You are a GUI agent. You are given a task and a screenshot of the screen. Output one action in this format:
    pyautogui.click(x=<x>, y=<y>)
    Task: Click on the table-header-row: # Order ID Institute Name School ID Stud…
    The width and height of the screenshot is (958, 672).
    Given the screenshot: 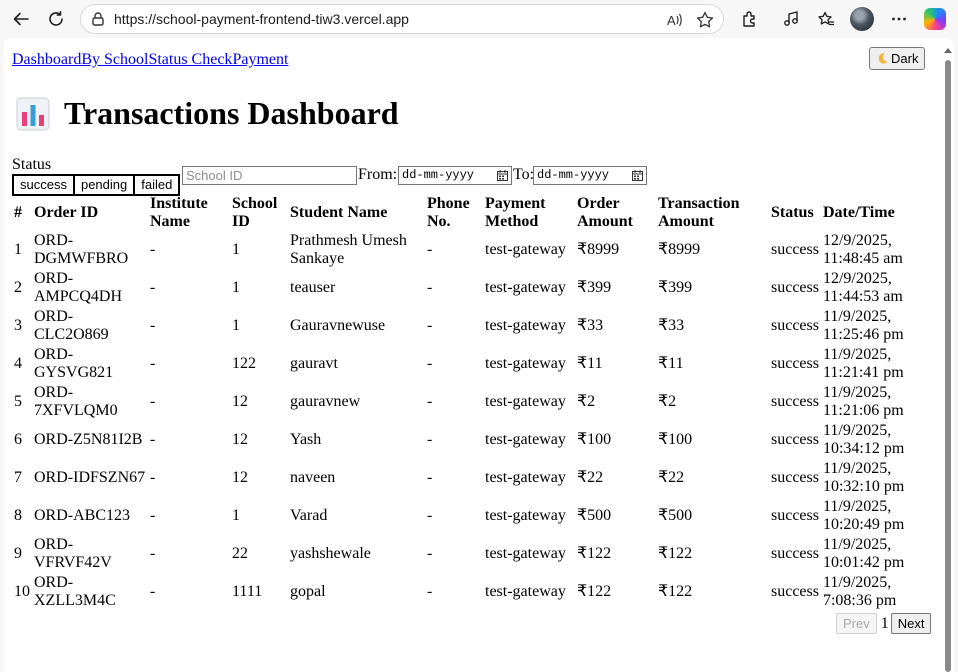 What is the action you would take?
    pyautogui.click(x=472, y=212)
    